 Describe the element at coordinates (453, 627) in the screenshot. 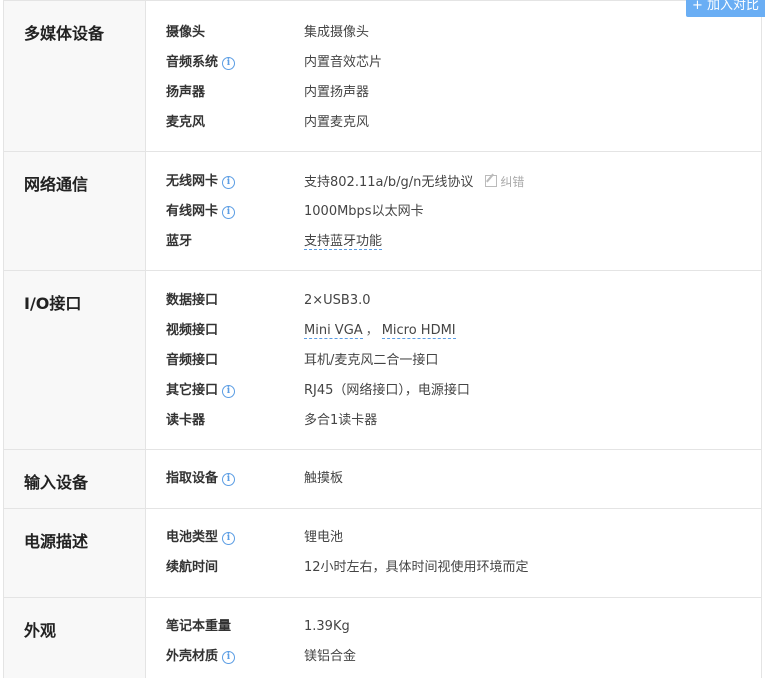

I see `spec-row-weight: 笔记本重量 1.39Kg` at that location.